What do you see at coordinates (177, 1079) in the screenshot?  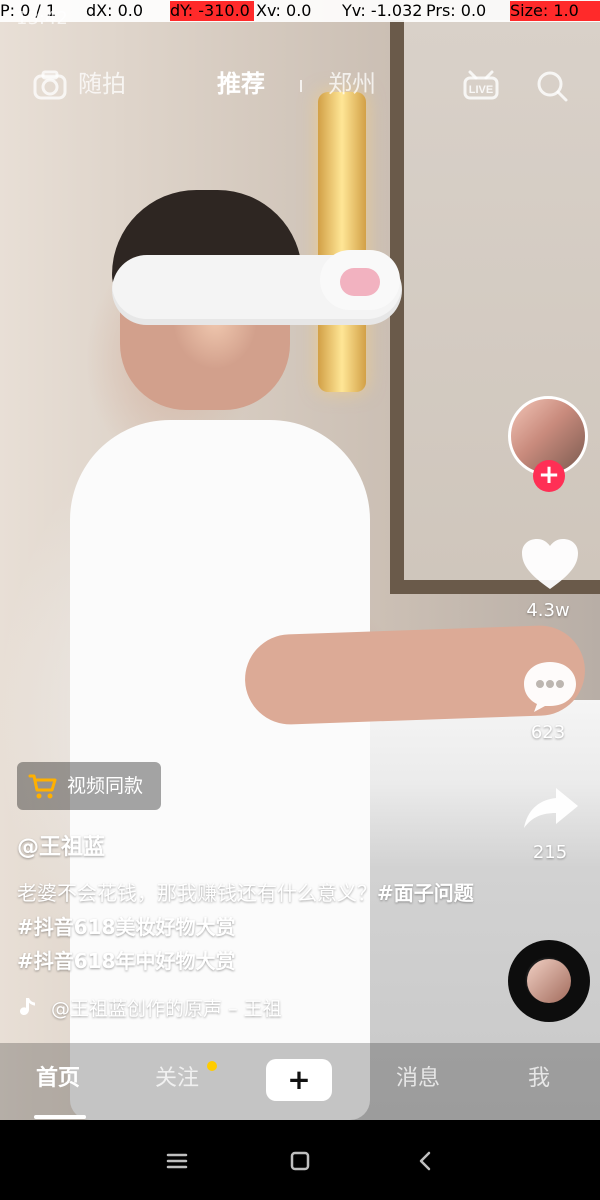 I see `tab-follow: 关注` at bounding box center [177, 1079].